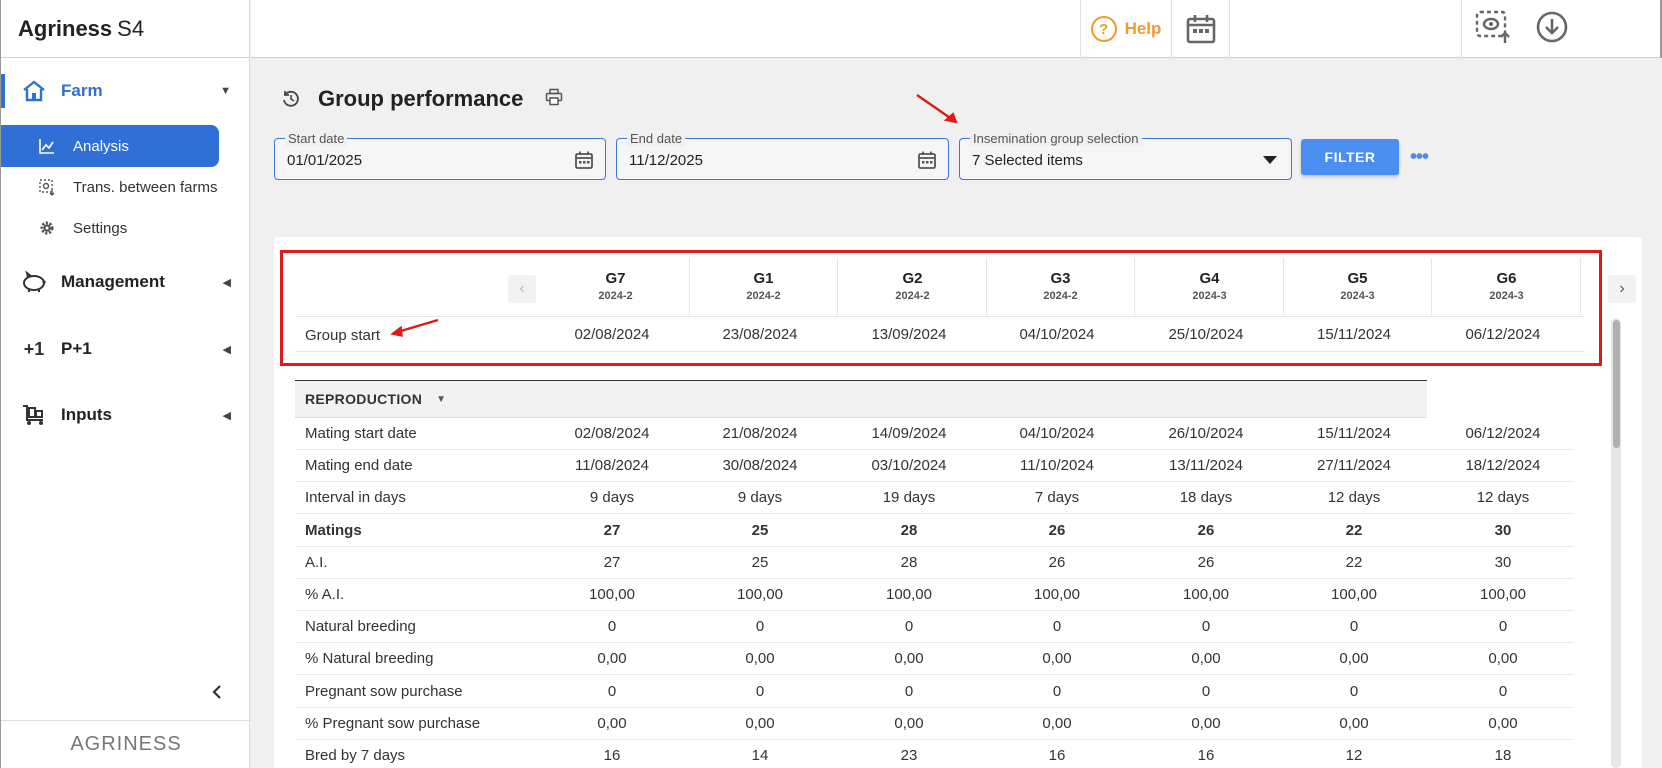 This screenshot has width=1662, height=768. I want to click on sidebar-section-p1: +1 P+1 ◀, so click(126, 349).